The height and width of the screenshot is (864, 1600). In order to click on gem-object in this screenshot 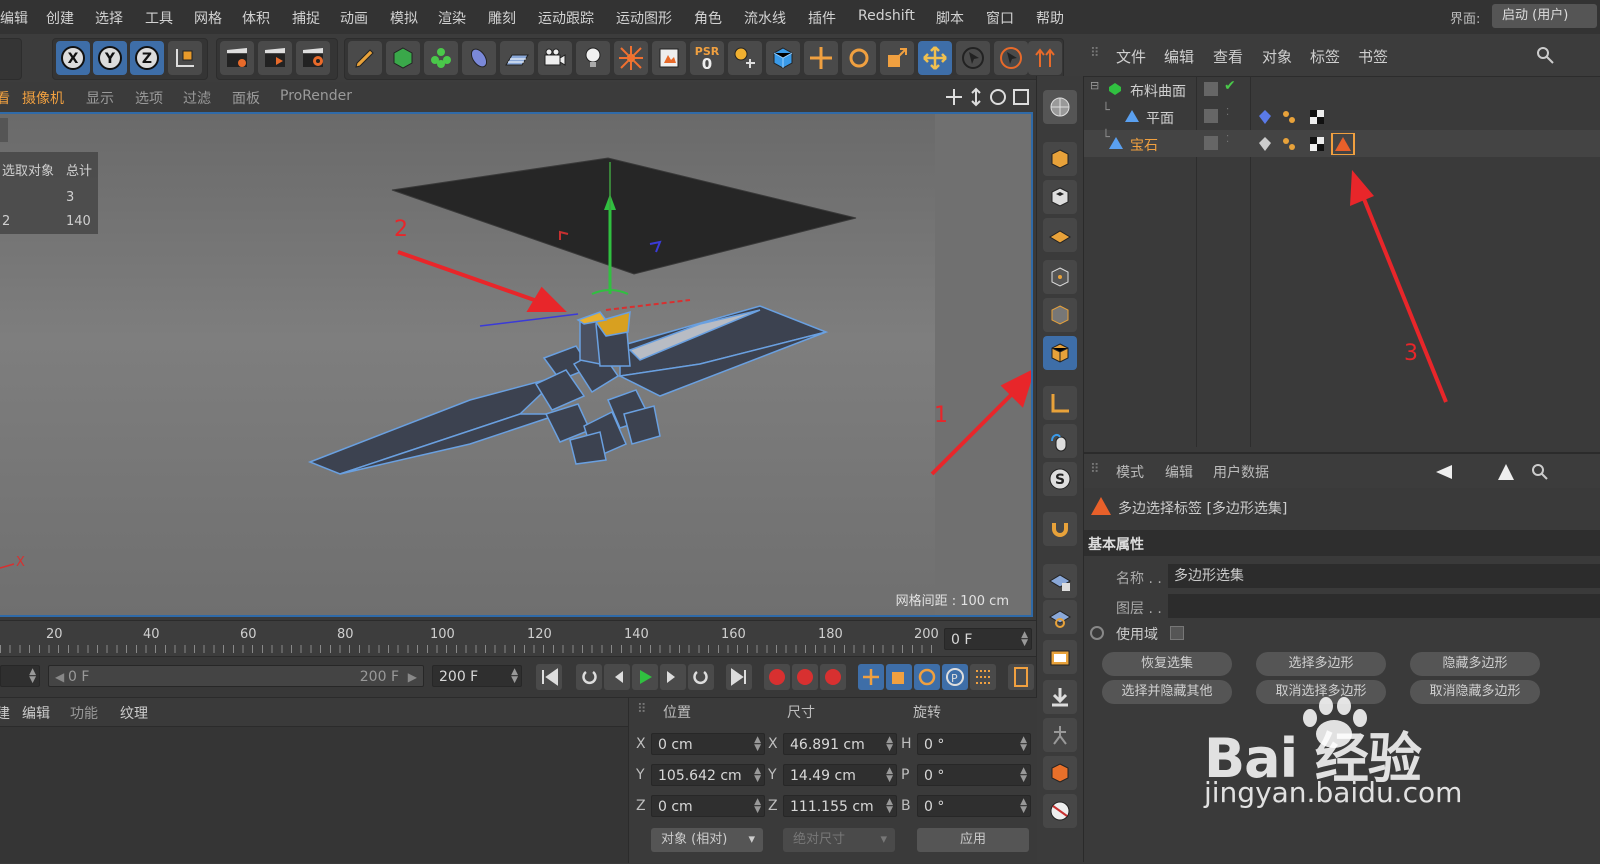, I will do `click(568, 390)`.